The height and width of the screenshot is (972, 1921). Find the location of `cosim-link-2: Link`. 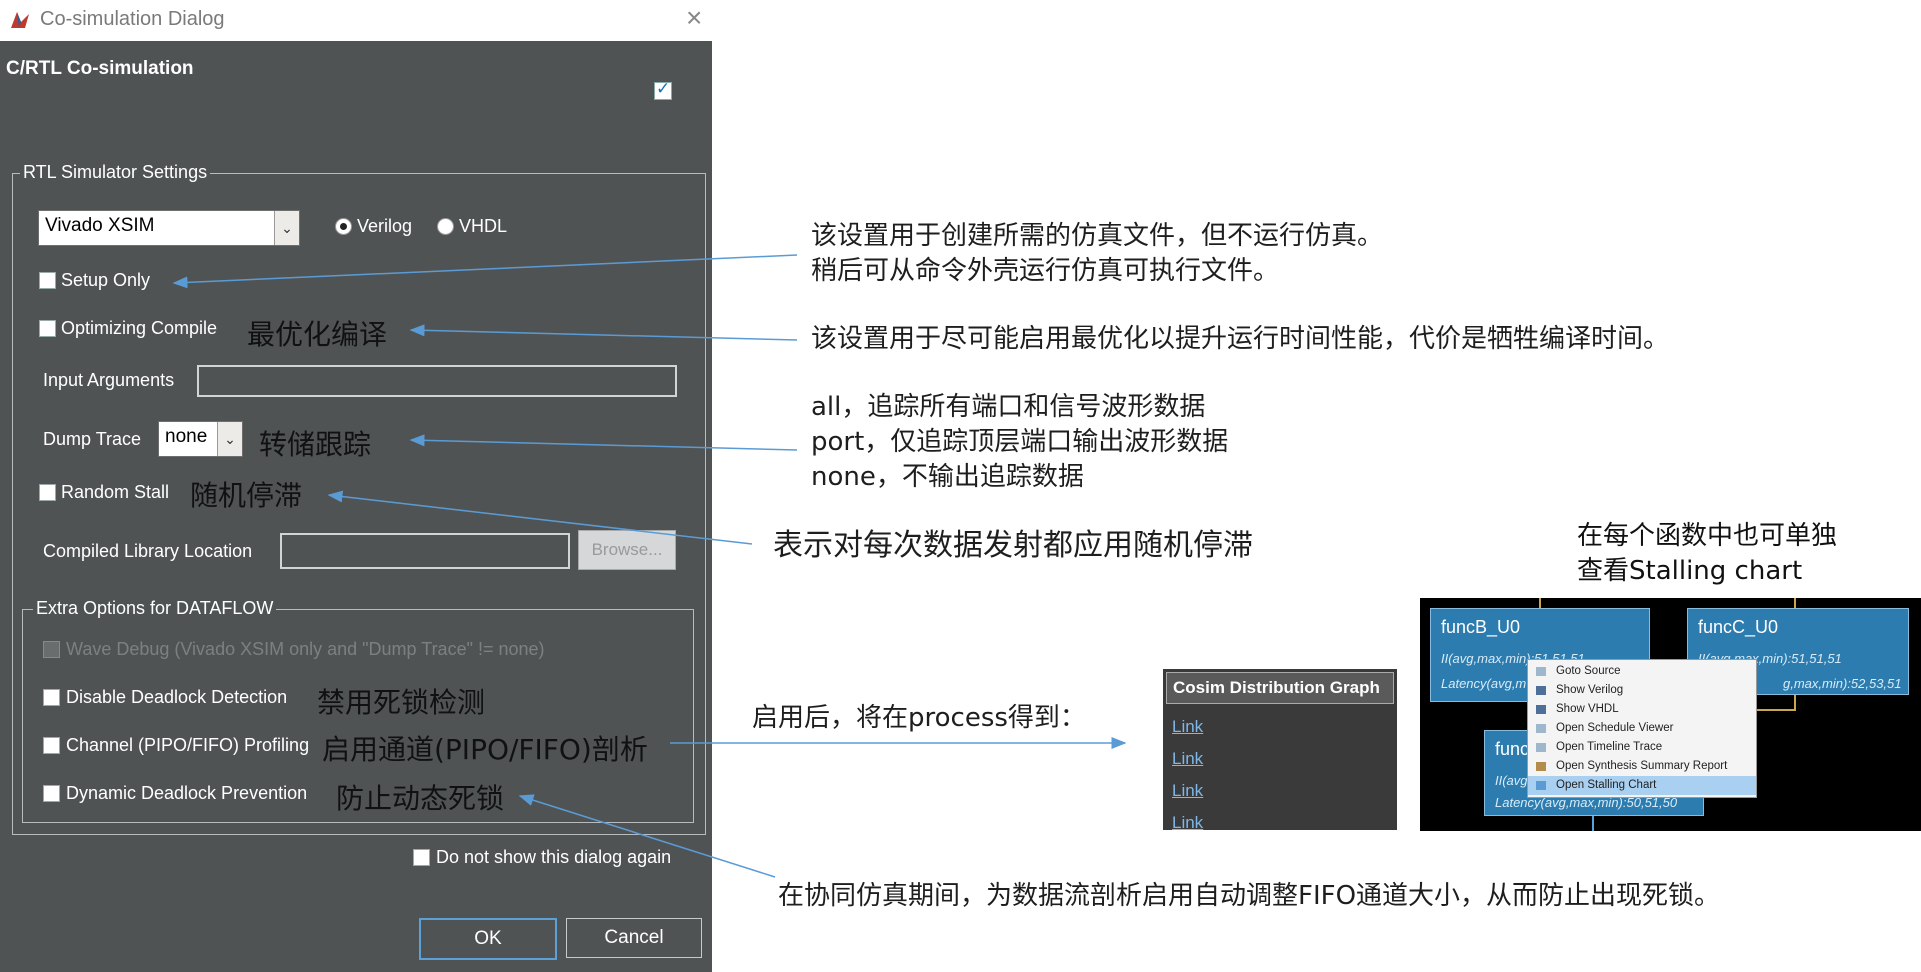

cosim-link-2: Link is located at coordinates (1187, 759).